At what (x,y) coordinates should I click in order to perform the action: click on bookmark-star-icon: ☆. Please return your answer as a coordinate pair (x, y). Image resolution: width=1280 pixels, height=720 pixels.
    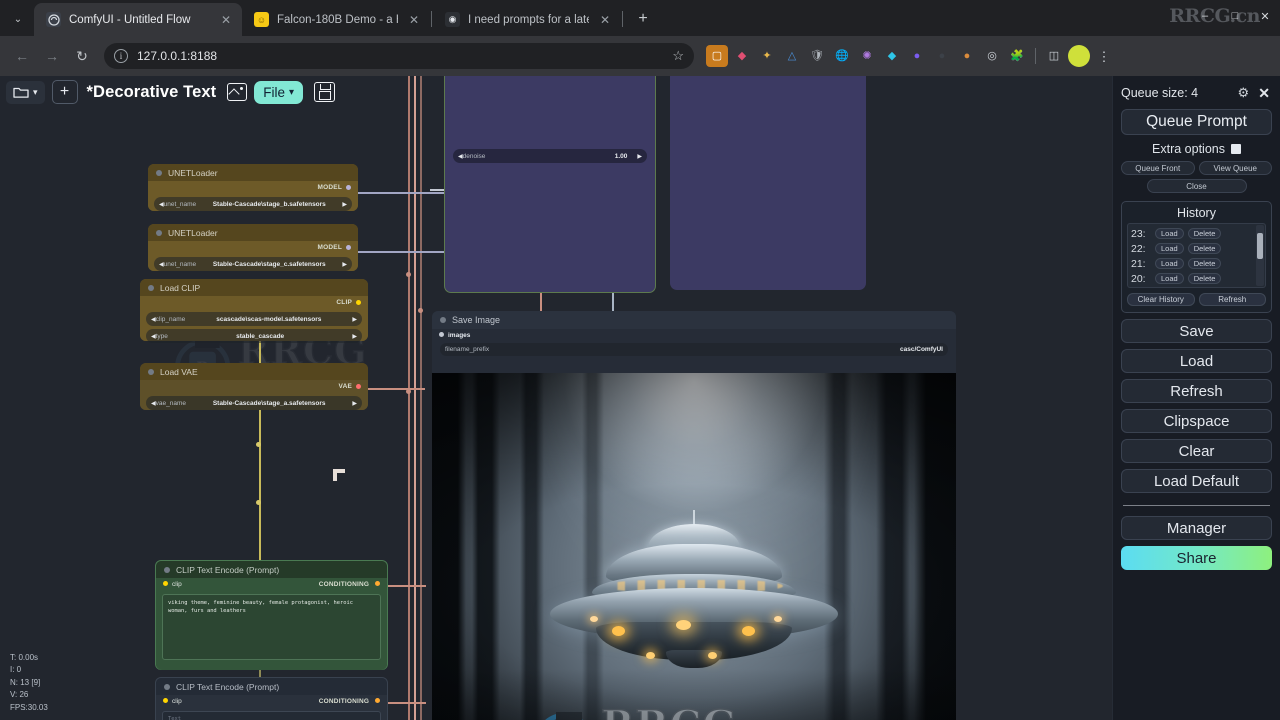
    Looking at the image, I should click on (678, 56).